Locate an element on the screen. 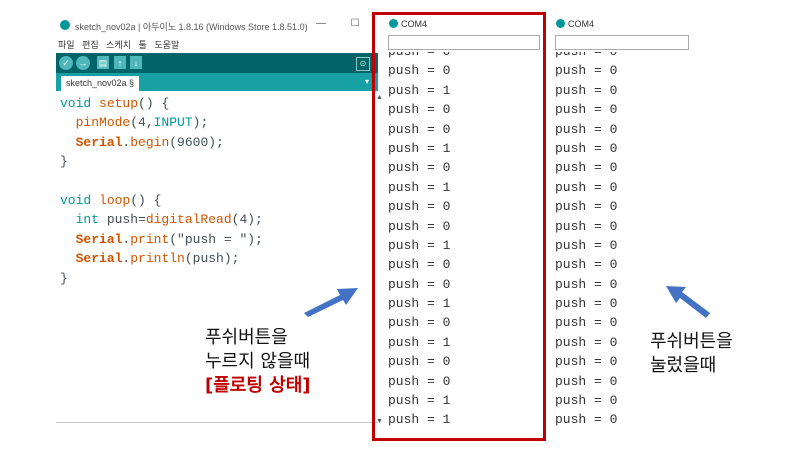 Image resolution: width=800 pixels, height=450 pixels. caption-line: 눌렀을때 is located at coordinates (683, 365).